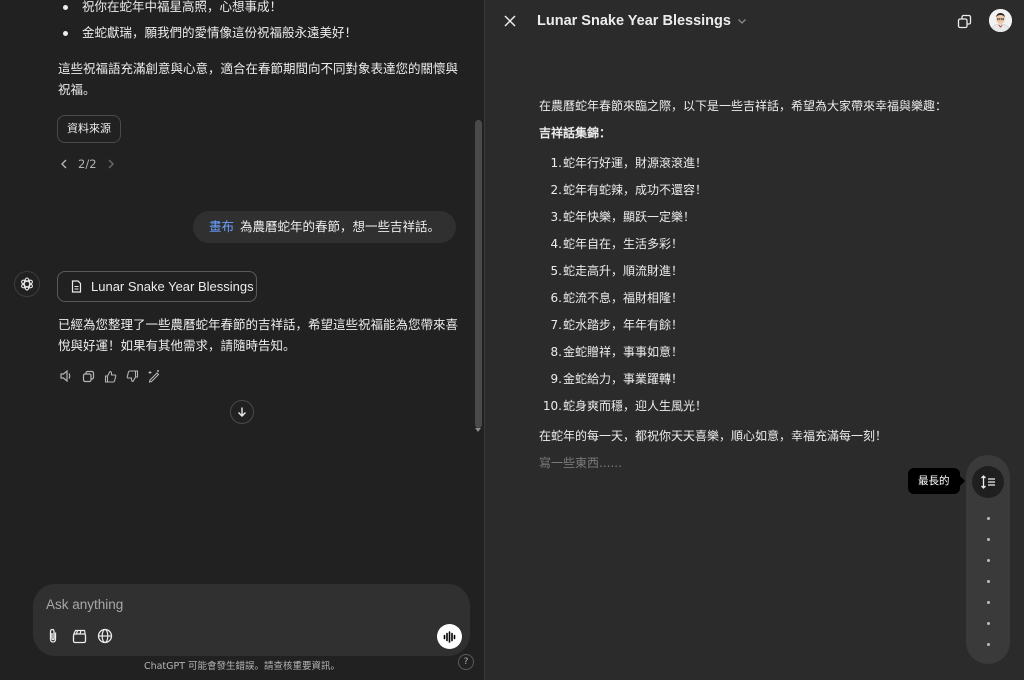 This screenshot has height=680, width=1024. I want to click on chat-scrollbar, so click(478, 220).